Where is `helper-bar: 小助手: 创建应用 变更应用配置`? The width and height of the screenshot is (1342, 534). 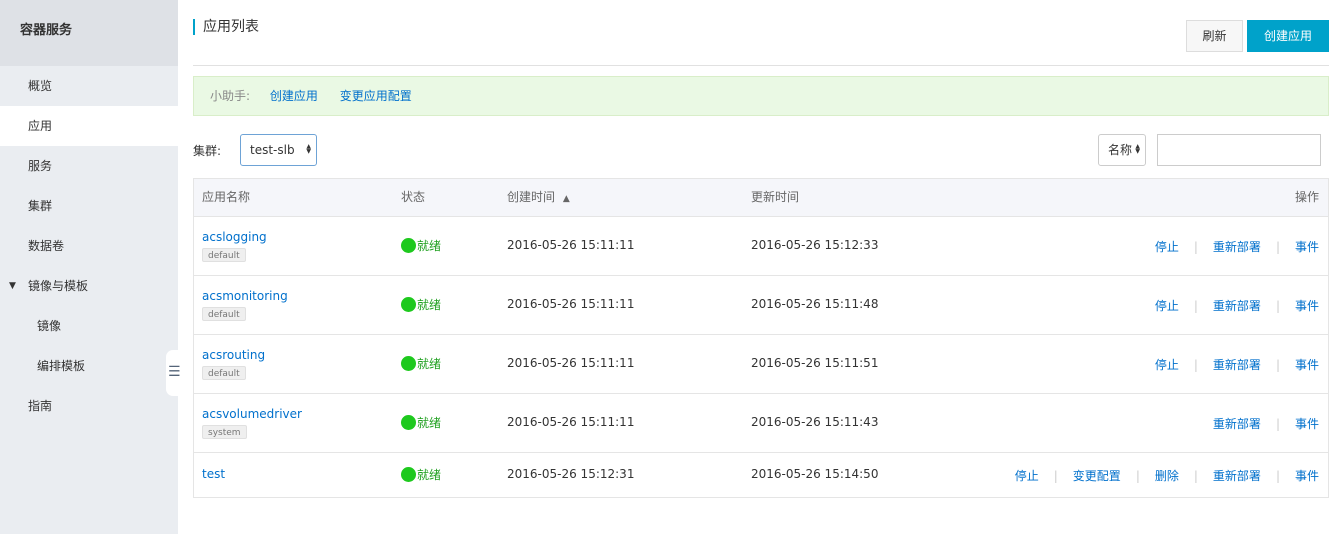
helper-bar: 小助手: 创建应用 变更应用配置 is located at coordinates (761, 96).